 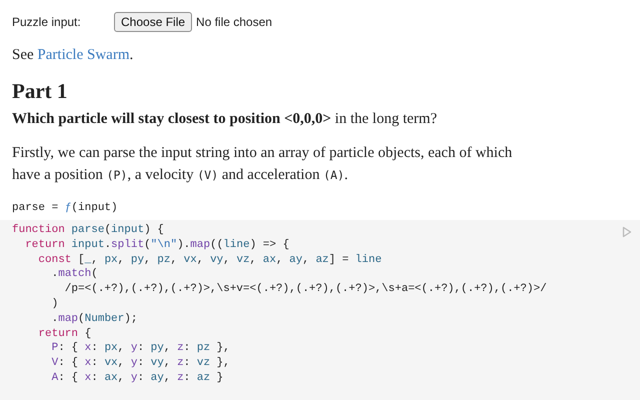 I want to click on paragraph: Firstly, we can parse the input string into an array of particle objects, each of which have a position (P), a velocity (V) and acceleration (A)., so click(x=263, y=164).